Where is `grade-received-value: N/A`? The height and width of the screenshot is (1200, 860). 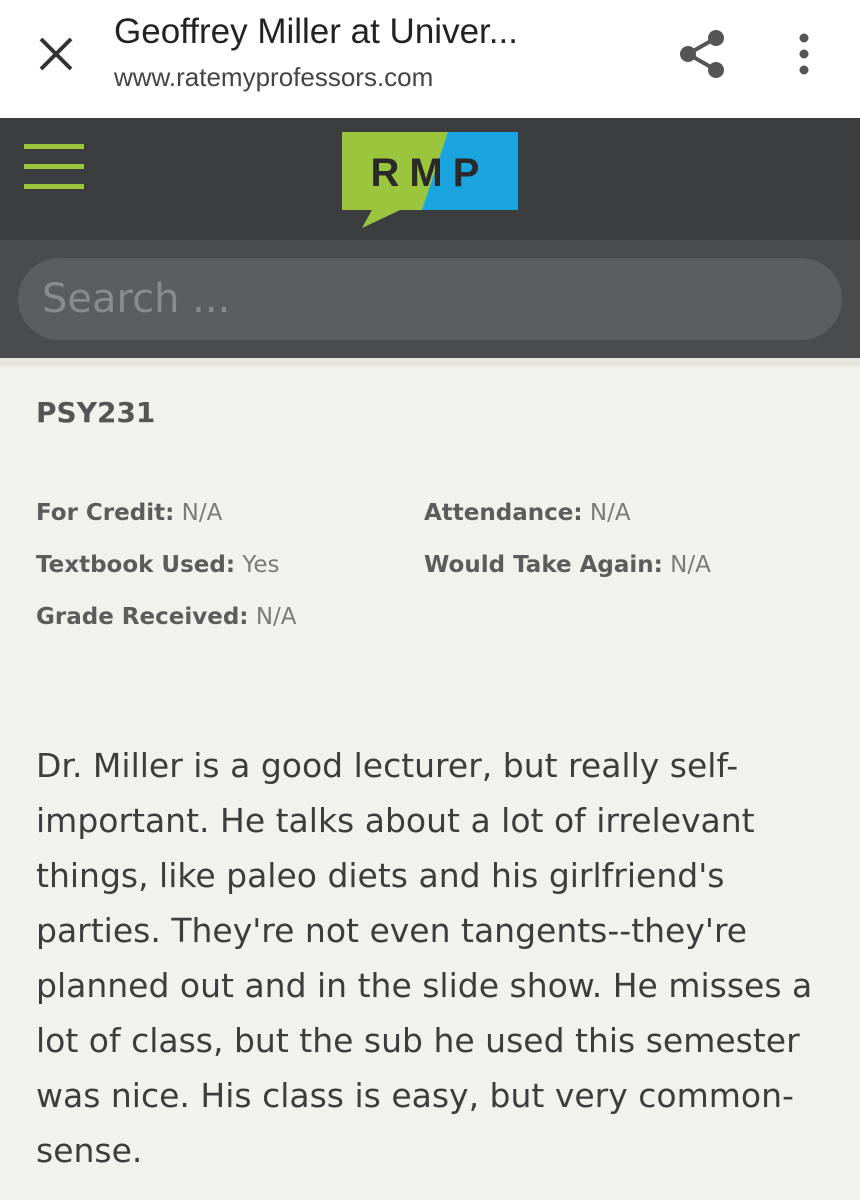
grade-received-value: N/A is located at coordinates (276, 617).